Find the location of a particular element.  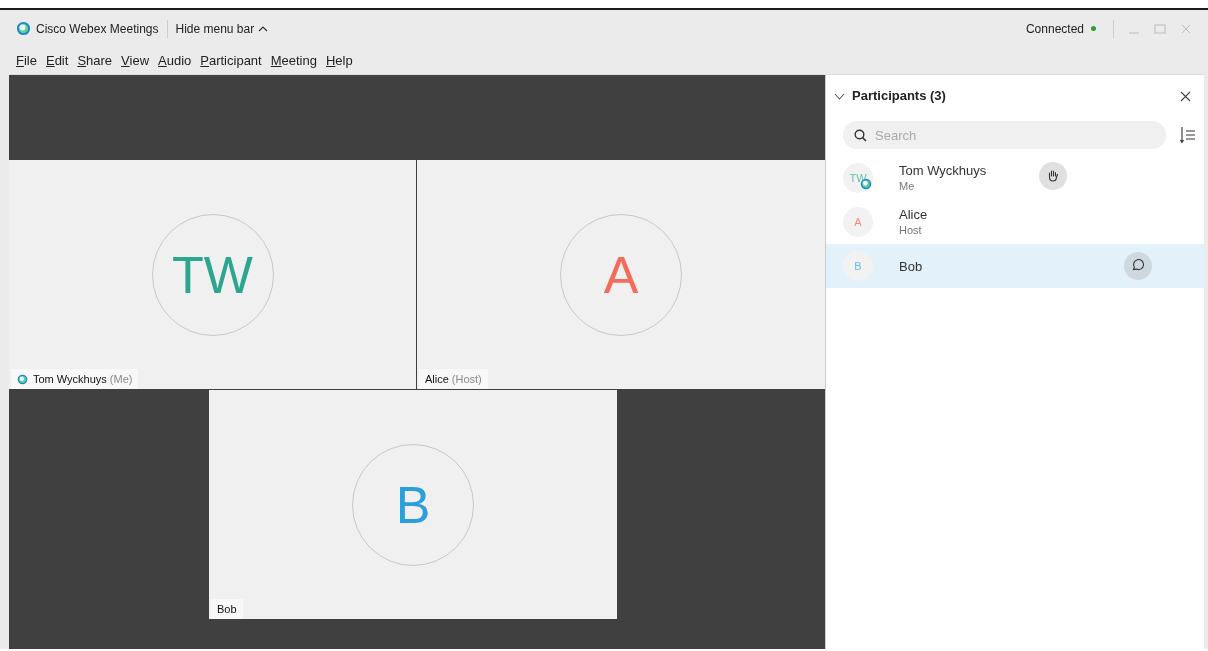

participant-row: B Bob is located at coordinates (1015, 266).